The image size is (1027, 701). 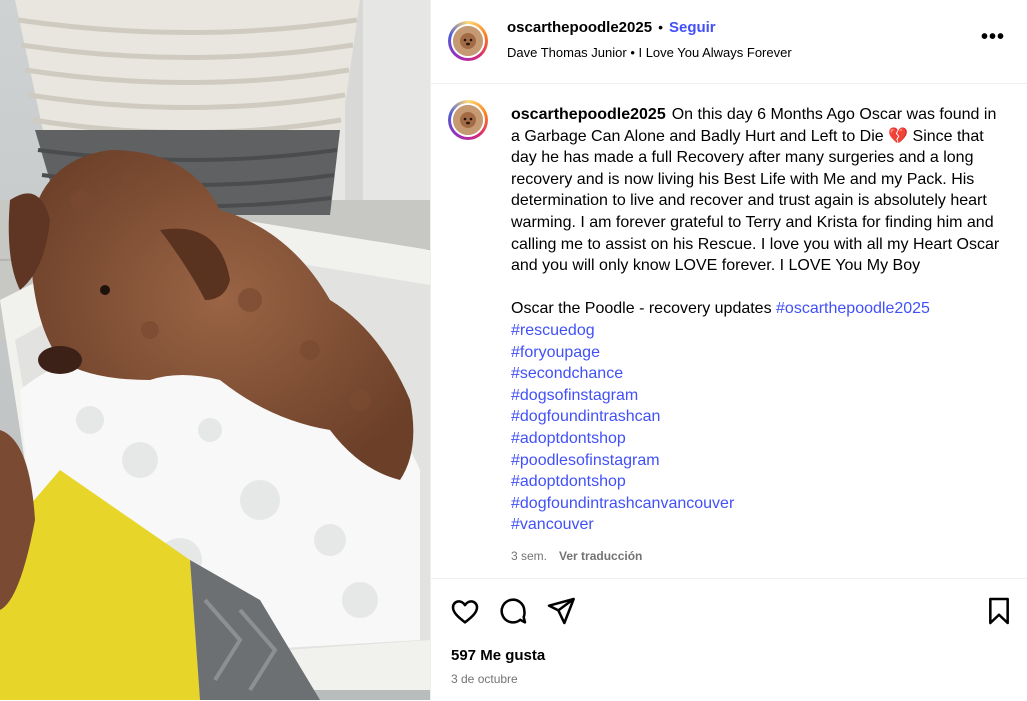 I want to click on translate-button: Ver traducción, so click(x=600, y=556).